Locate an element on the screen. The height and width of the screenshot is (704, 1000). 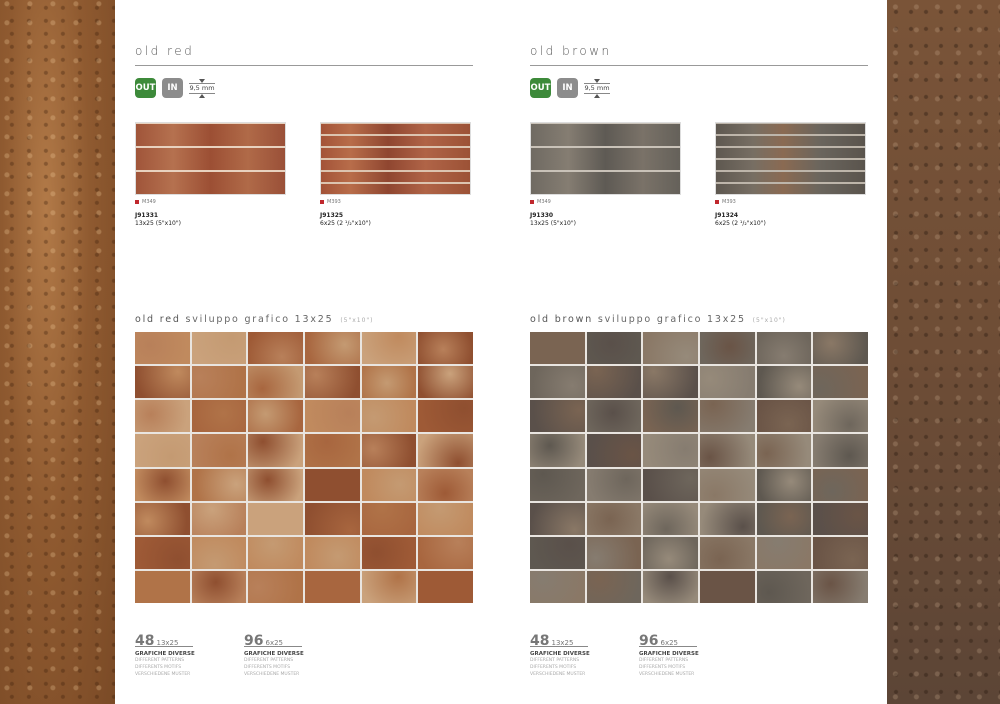
usage-badges: OUT IN 9,5 mm is located at coordinates (175, 88).